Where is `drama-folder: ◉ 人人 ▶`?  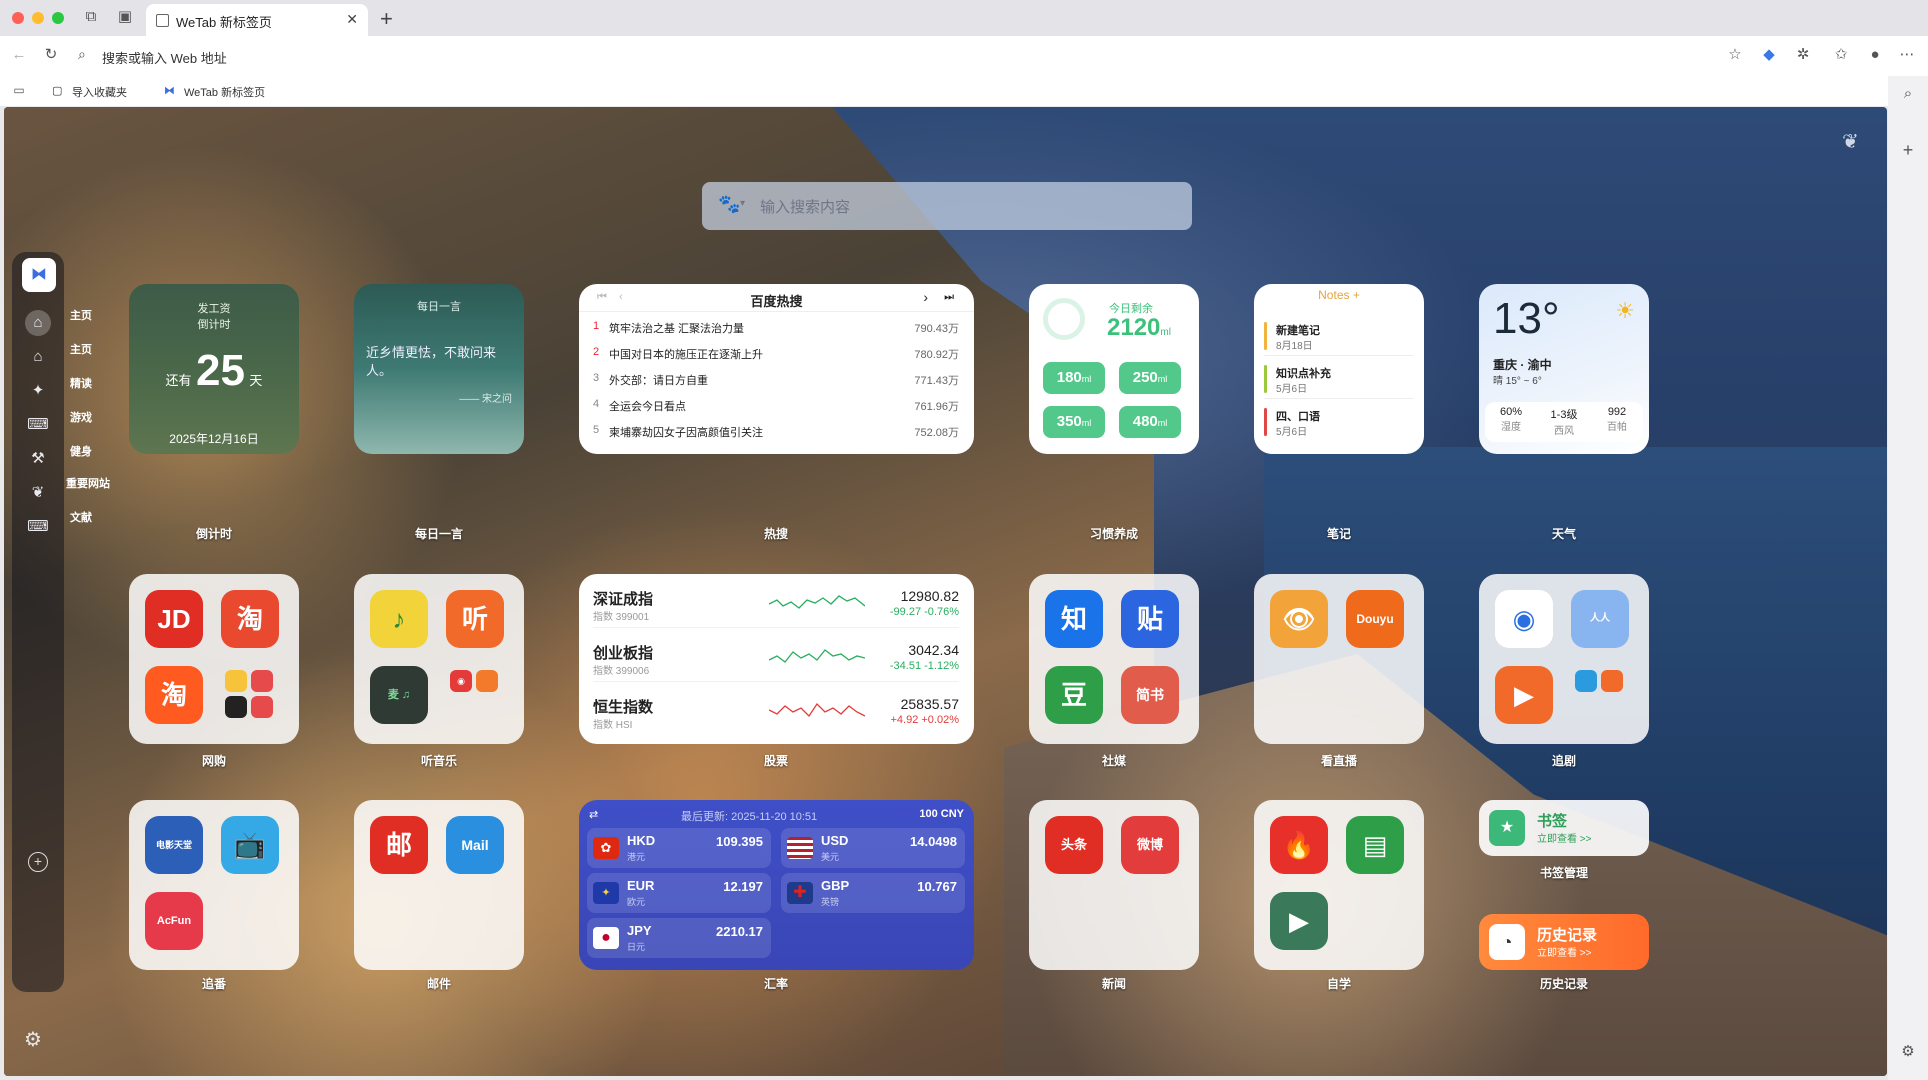 drama-folder: ◉ 人人 ▶ is located at coordinates (1564, 659).